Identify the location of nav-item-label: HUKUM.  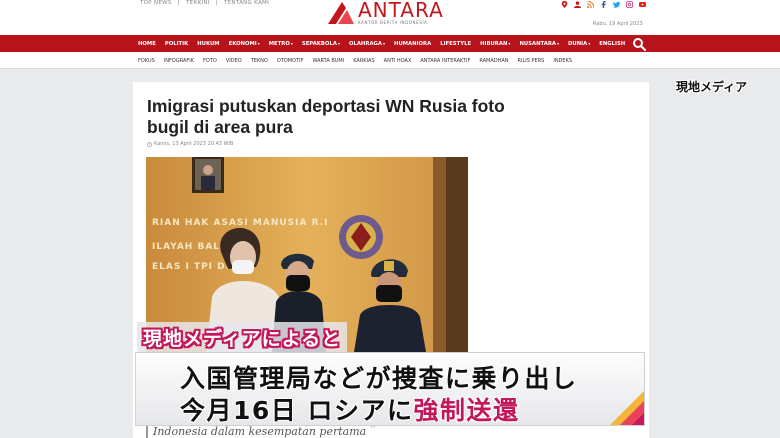
(208, 43).